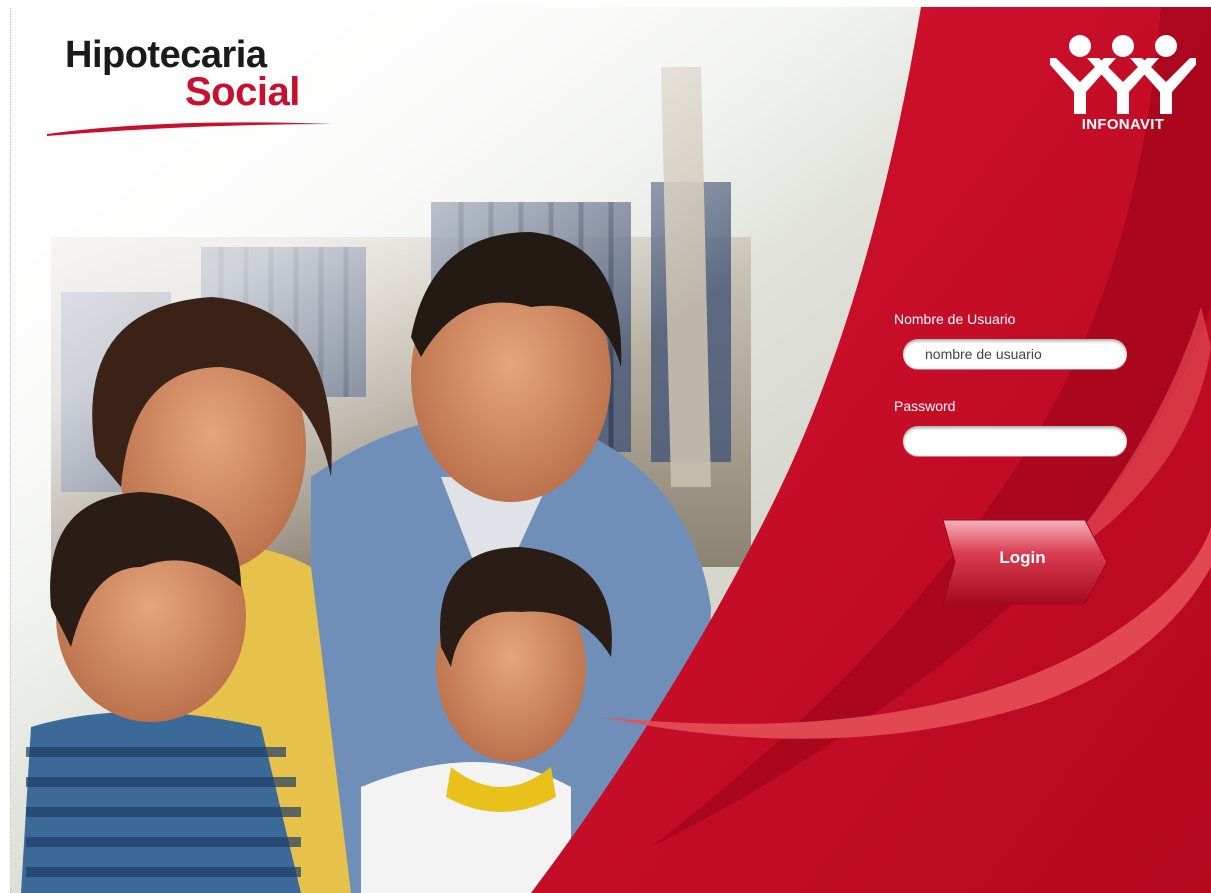 Image resolution: width=1211 pixels, height=893 pixels. Describe the element at coordinates (1123, 74) in the screenshot. I see `infonavit-emblem-icon` at that location.